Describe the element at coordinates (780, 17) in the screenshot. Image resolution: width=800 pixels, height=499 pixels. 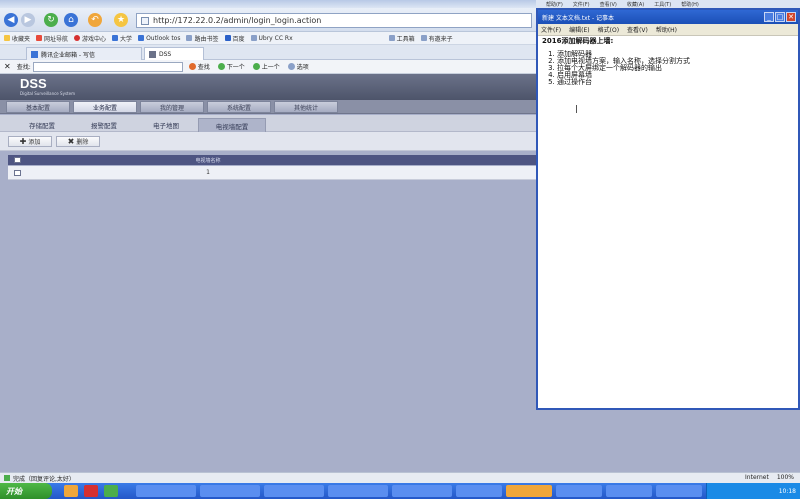
I see `maximize-icon: □` at that location.